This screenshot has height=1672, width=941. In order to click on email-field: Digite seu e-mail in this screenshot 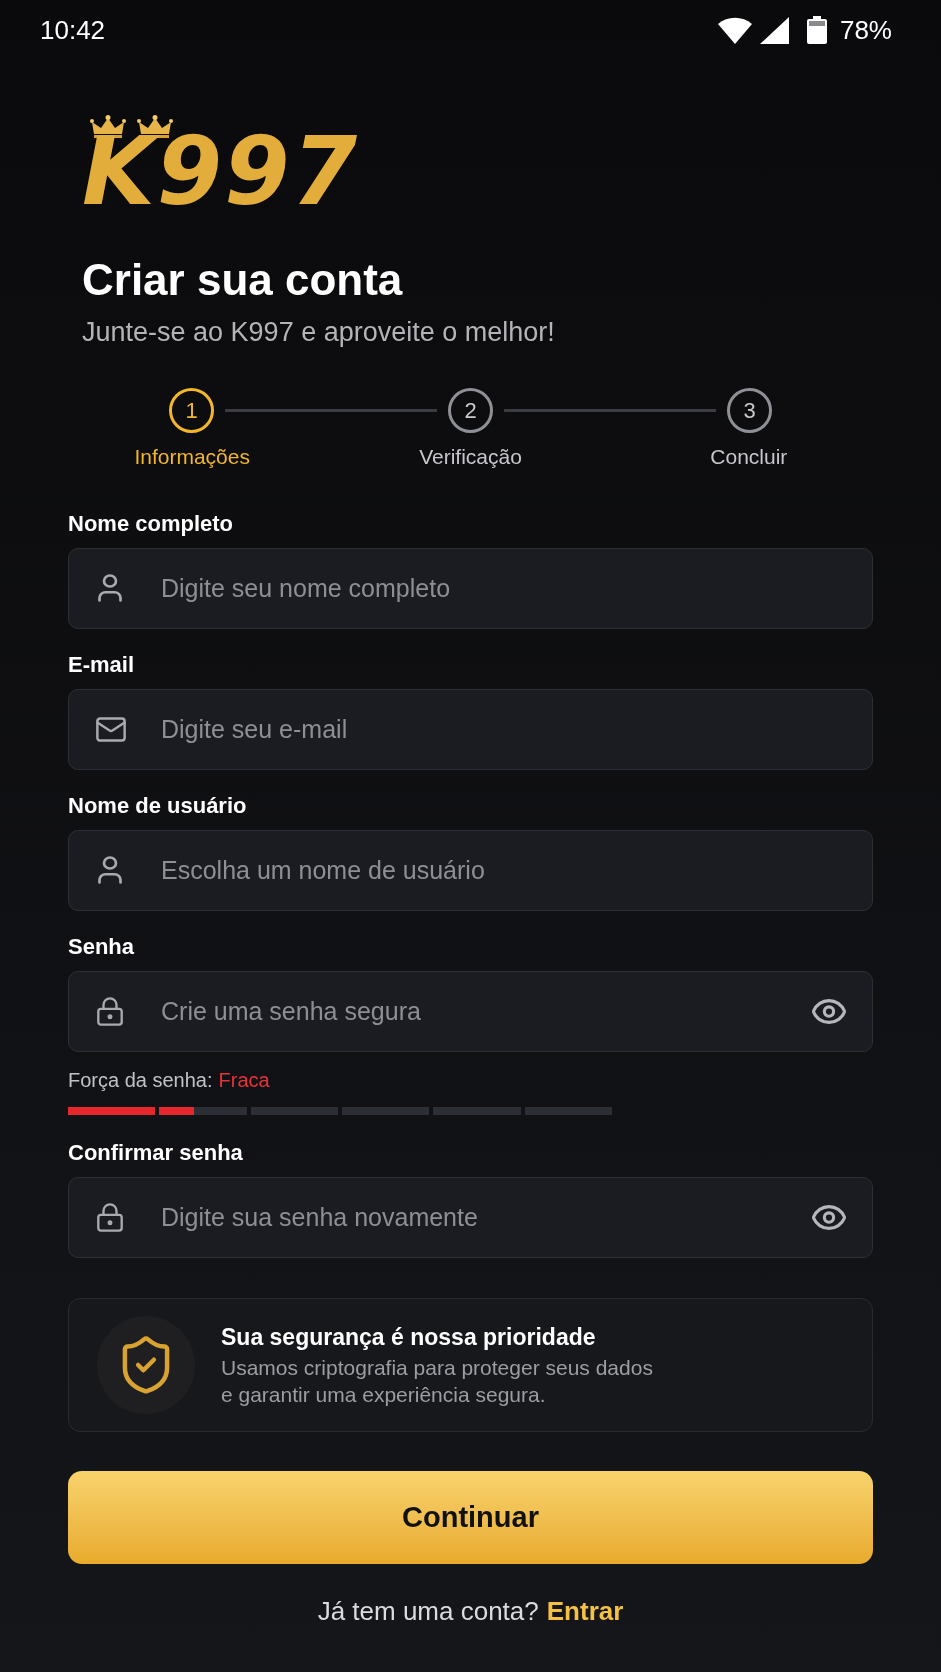, I will do `click(470, 729)`.